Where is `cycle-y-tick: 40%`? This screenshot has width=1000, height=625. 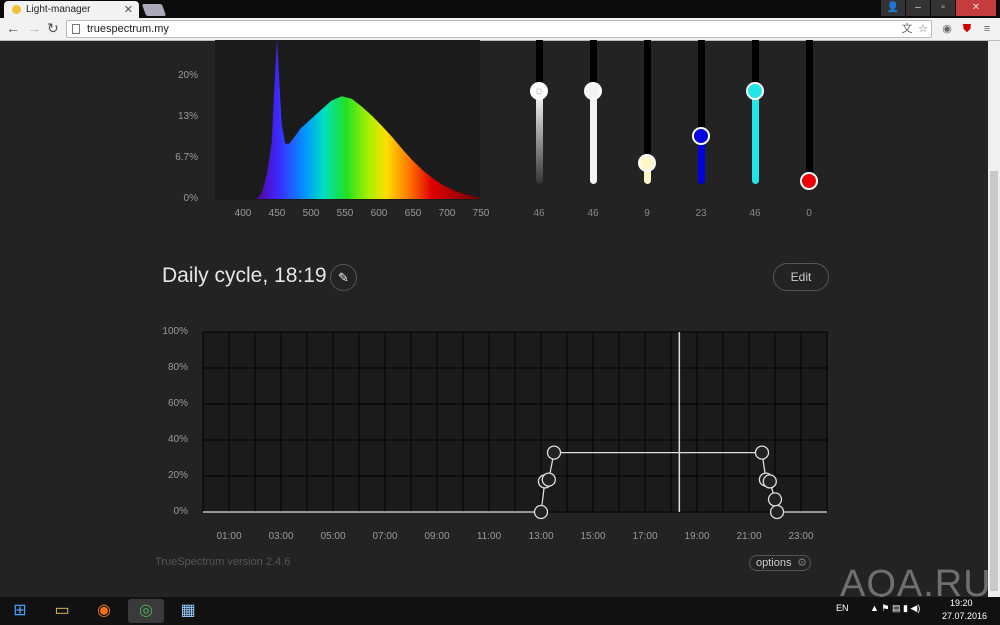 cycle-y-tick: 40% is located at coordinates (177, 439).